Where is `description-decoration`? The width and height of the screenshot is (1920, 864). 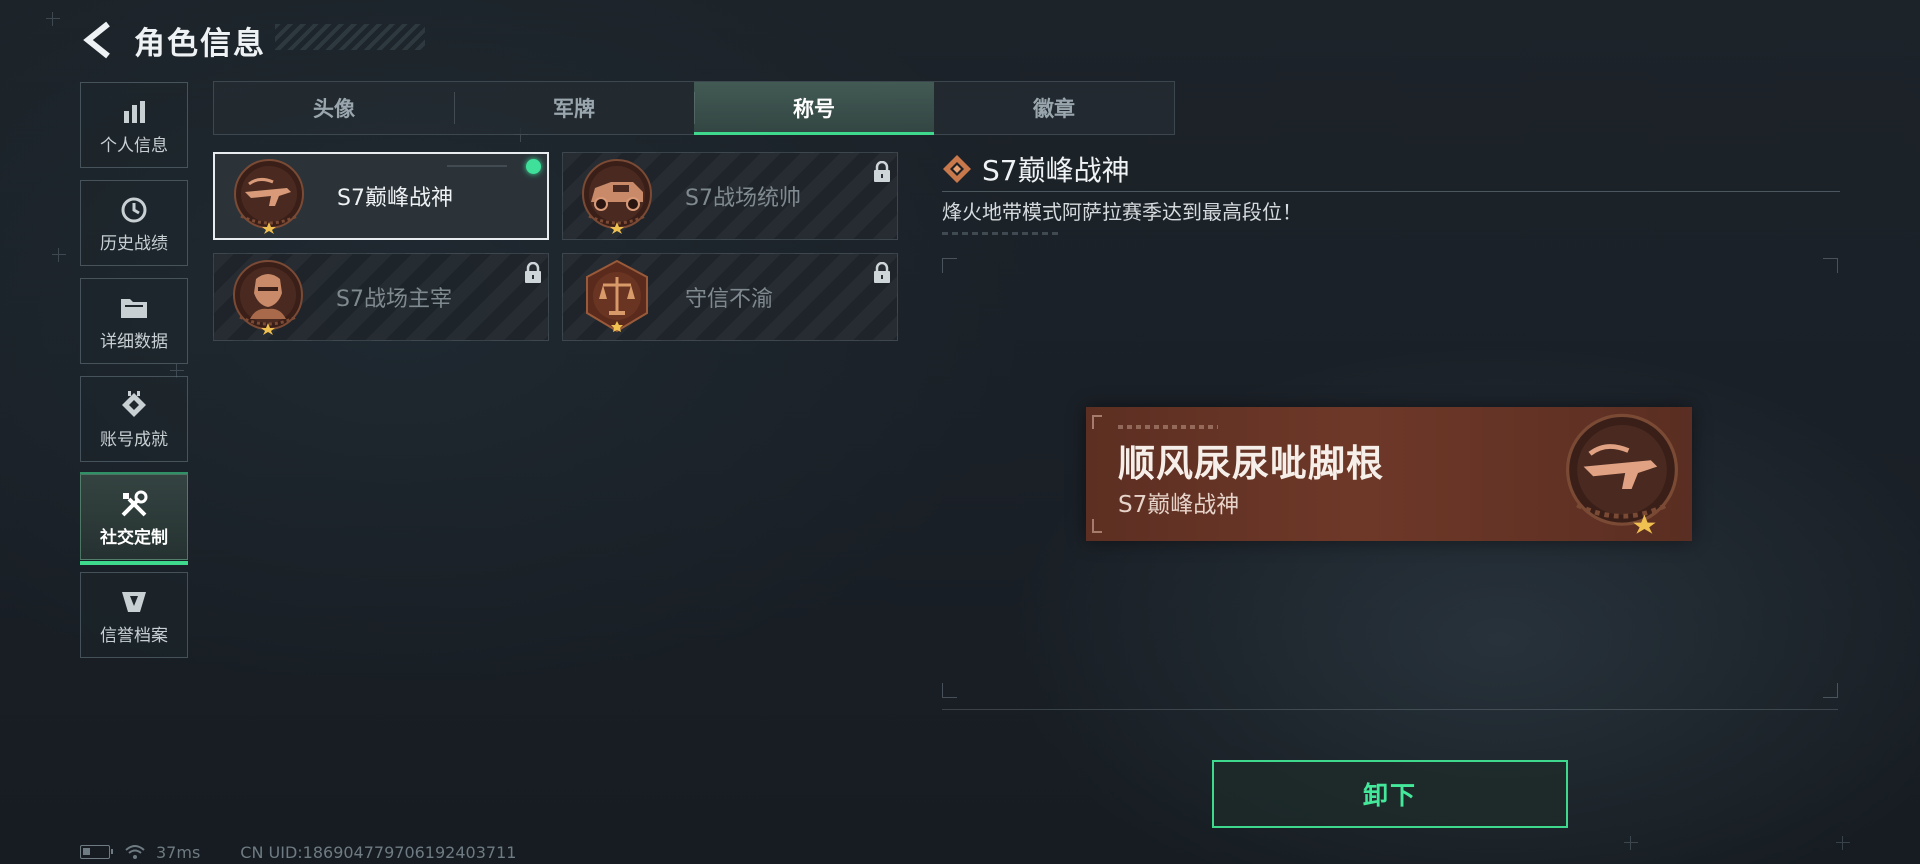 description-decoration is located at coordinates (1002, 233).